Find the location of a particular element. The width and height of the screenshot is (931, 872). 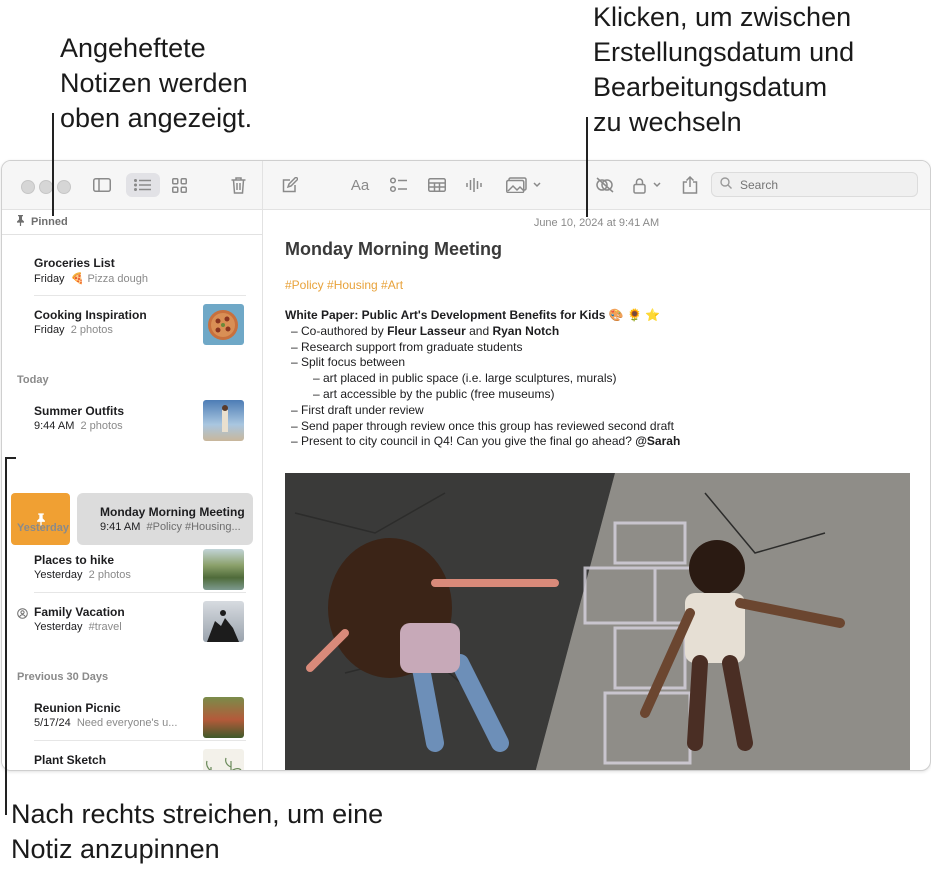

list-view-icon is located at coordinates (143, 185).